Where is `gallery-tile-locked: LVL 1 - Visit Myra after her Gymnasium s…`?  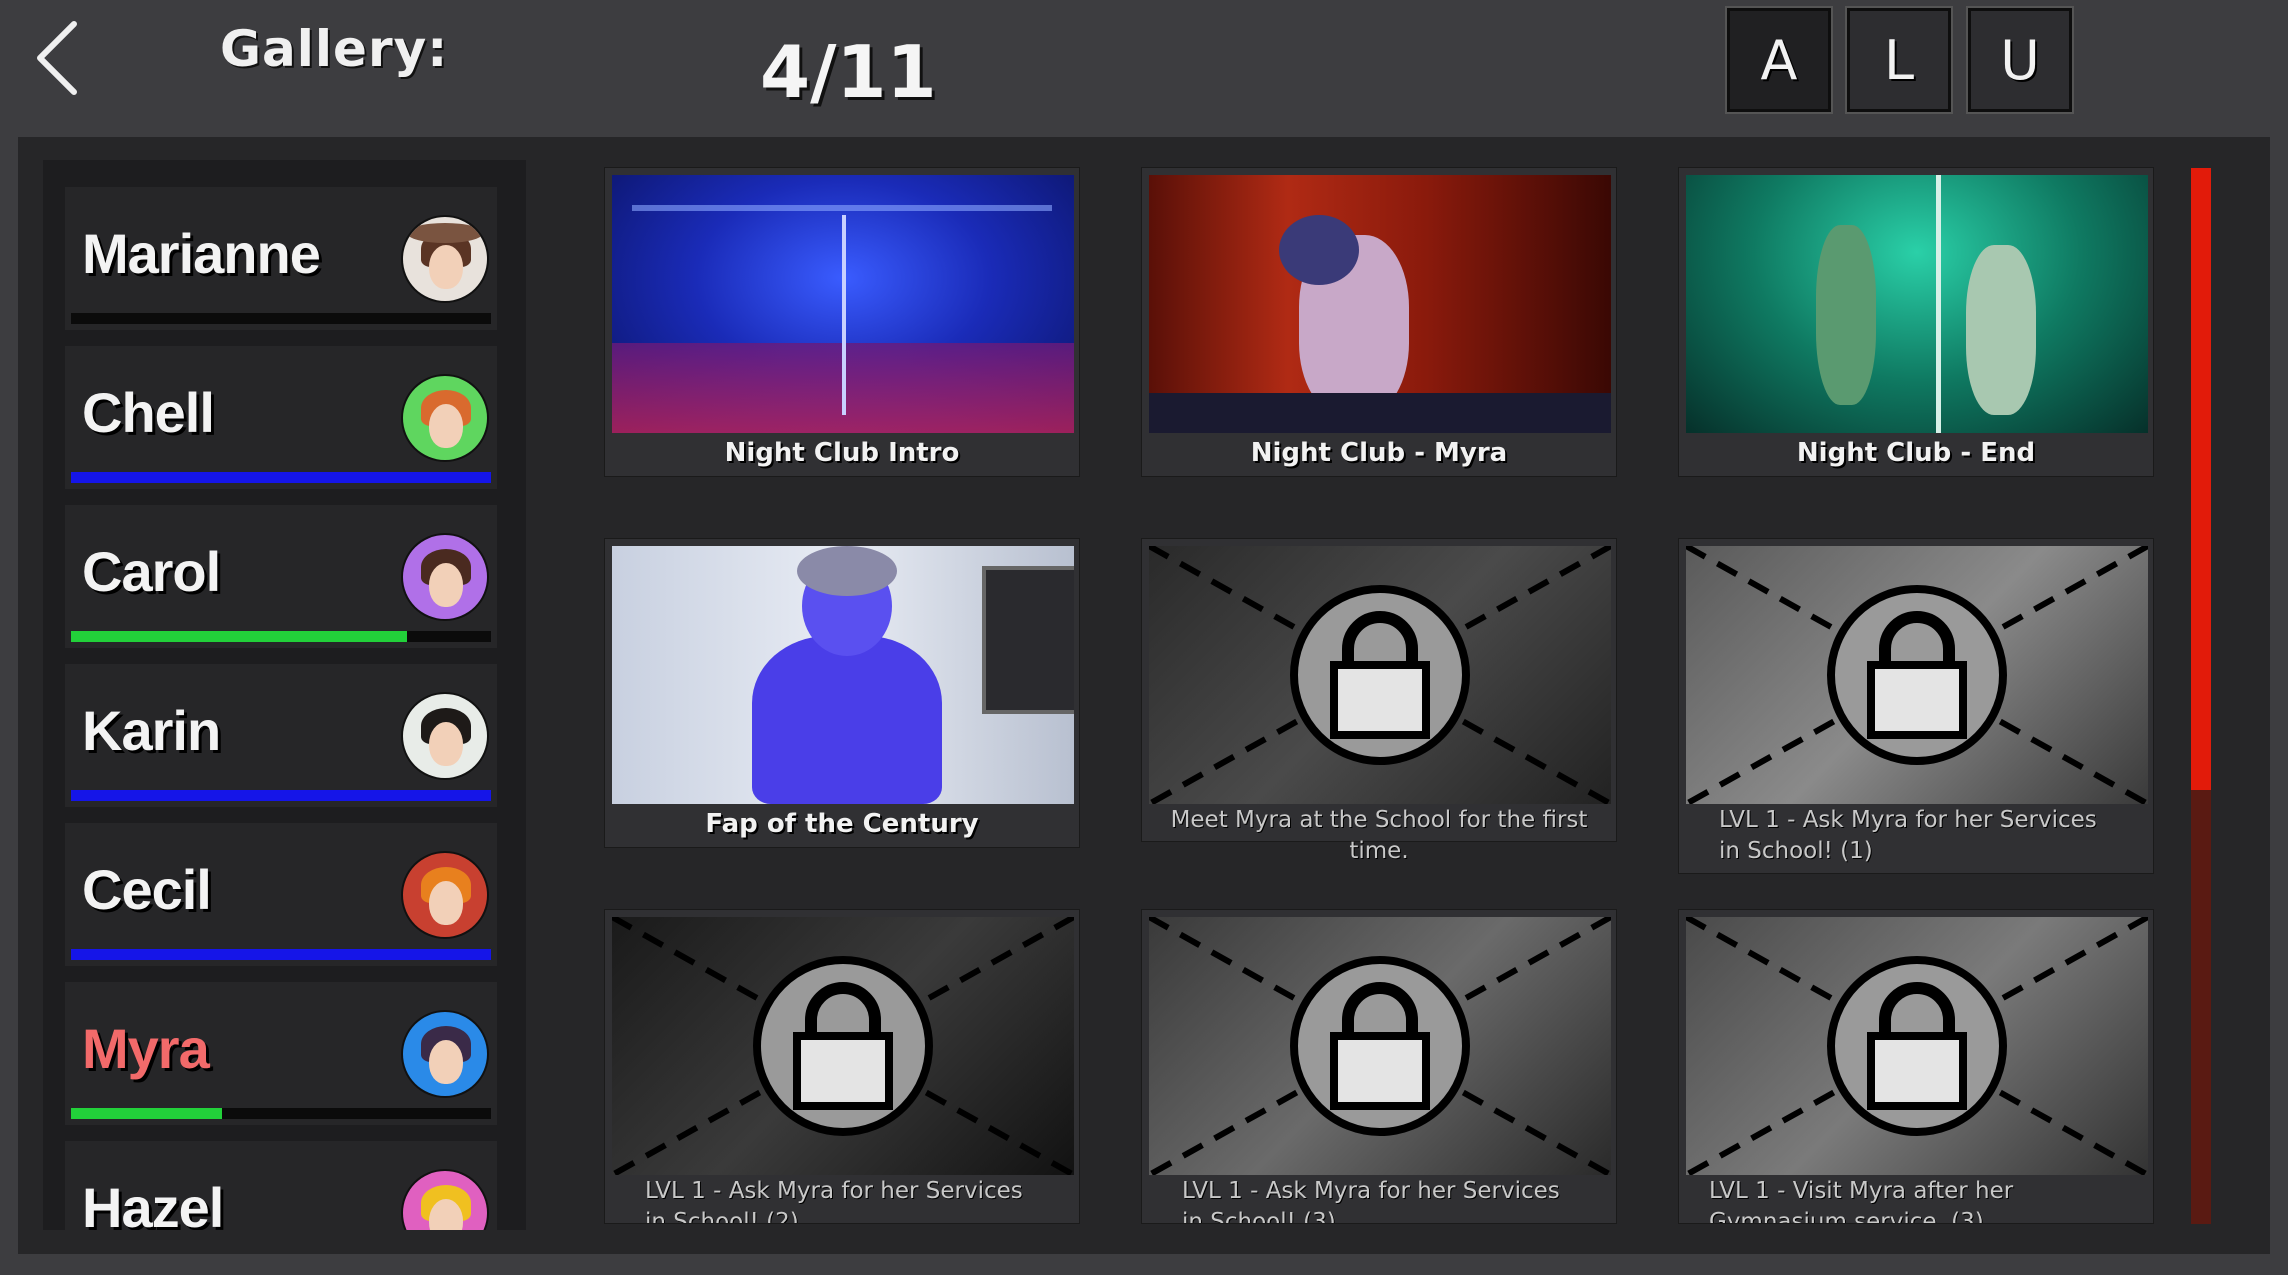 gallery-tile-locked: LVL 1 - Visit Myra after her Gymnasium s… is located at coordinates (1916, 1066).